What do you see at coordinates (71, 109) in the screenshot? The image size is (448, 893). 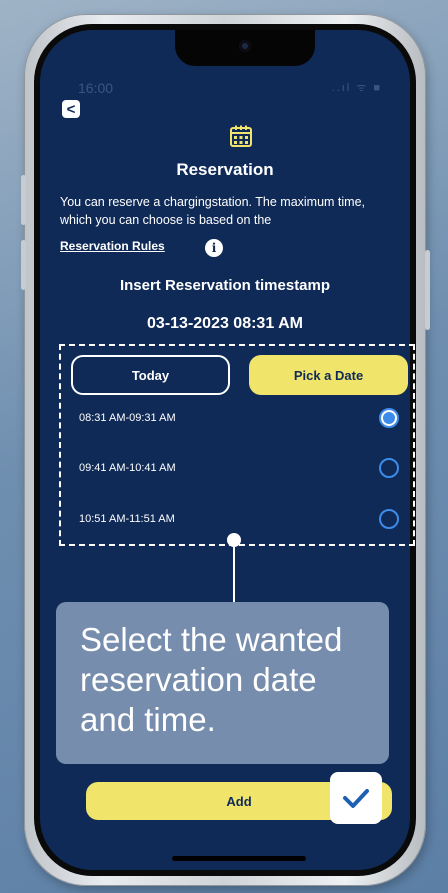 I see `back-button: <` at bounding box center [71, 109].